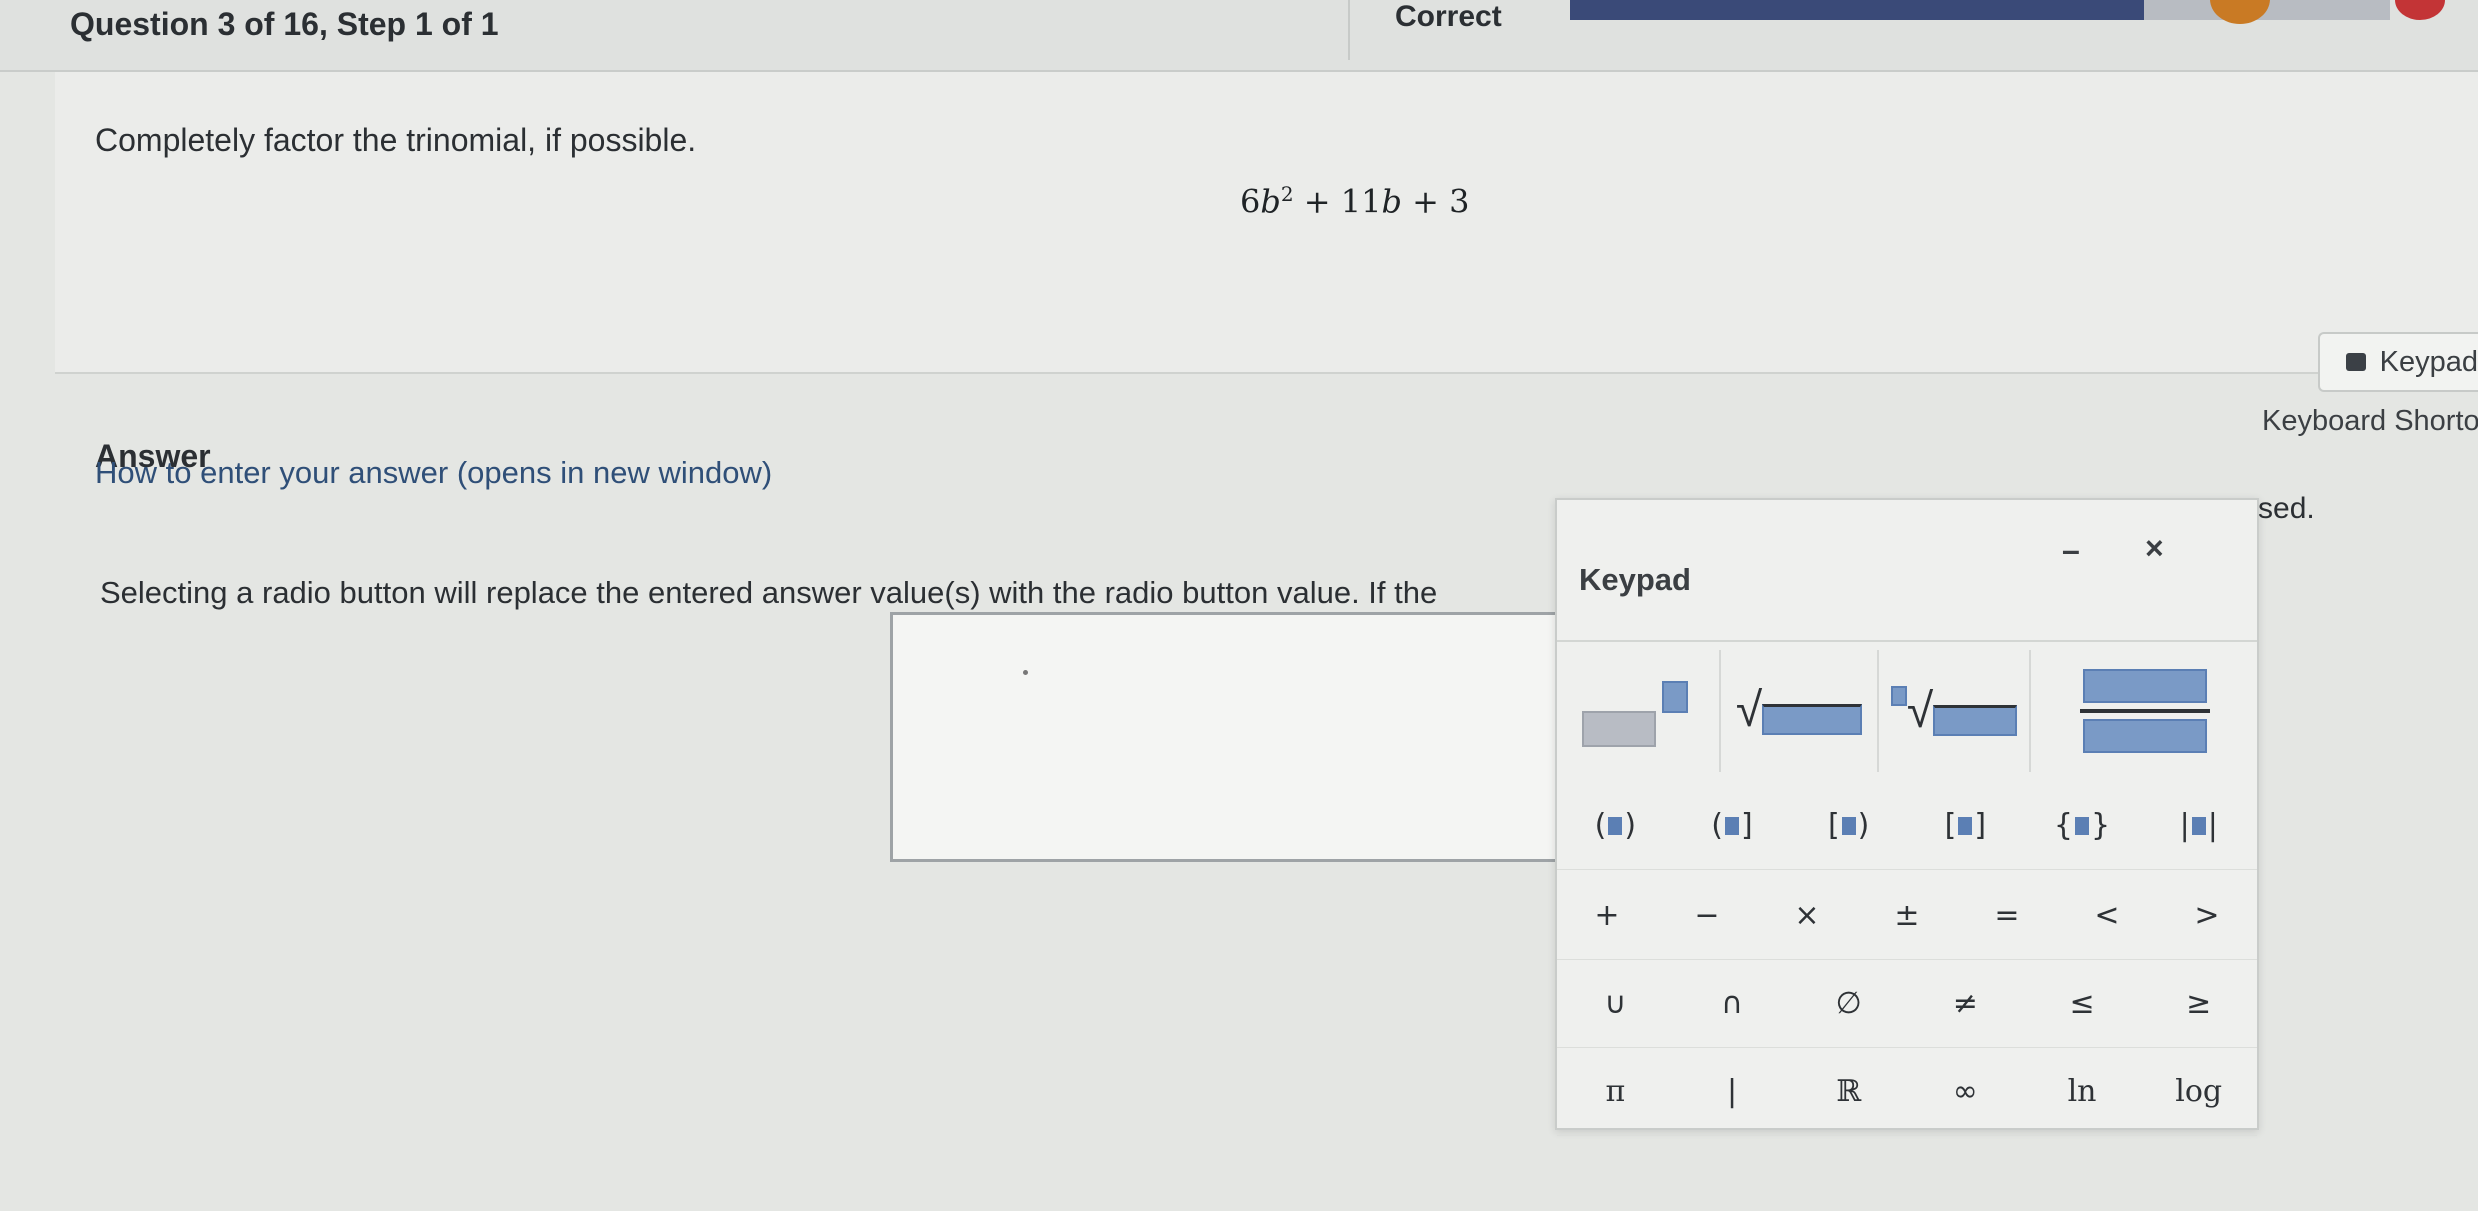 The height and width of the screenshot is (1211, 2478). I want to click on keypad-toggle-label: Keypad, so click(2428, 361).